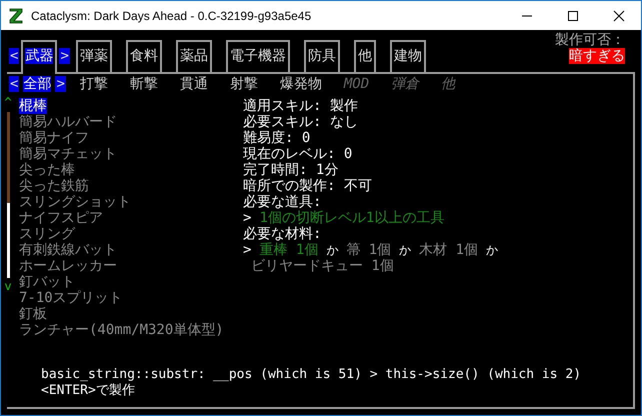 This screenshot has width=642, height=416. Describe the element at coordinates (14, 56) in the screenshot. I see `previous-category-button: <` at that location.